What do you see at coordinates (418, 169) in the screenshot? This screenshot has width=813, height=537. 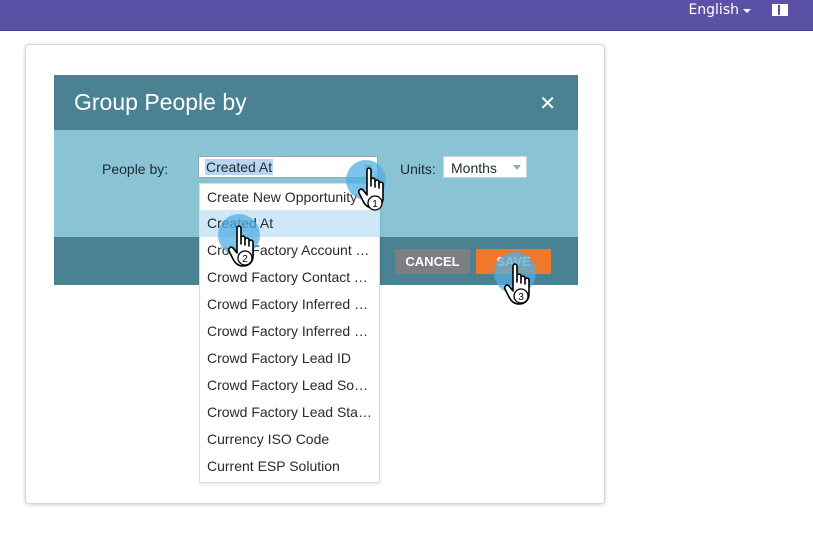 I see `units-label: Units:` at bounding box center [418, 169].